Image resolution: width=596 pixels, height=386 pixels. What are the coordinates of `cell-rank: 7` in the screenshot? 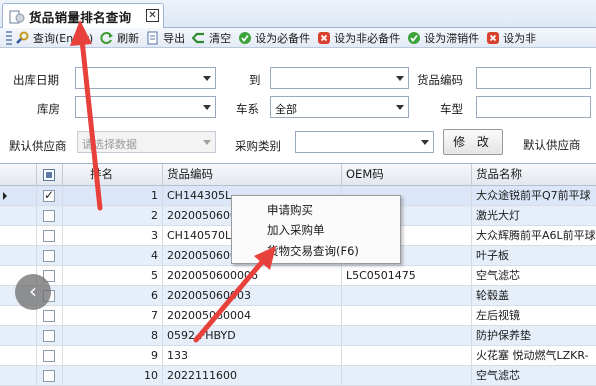 It's located at (113, 316).